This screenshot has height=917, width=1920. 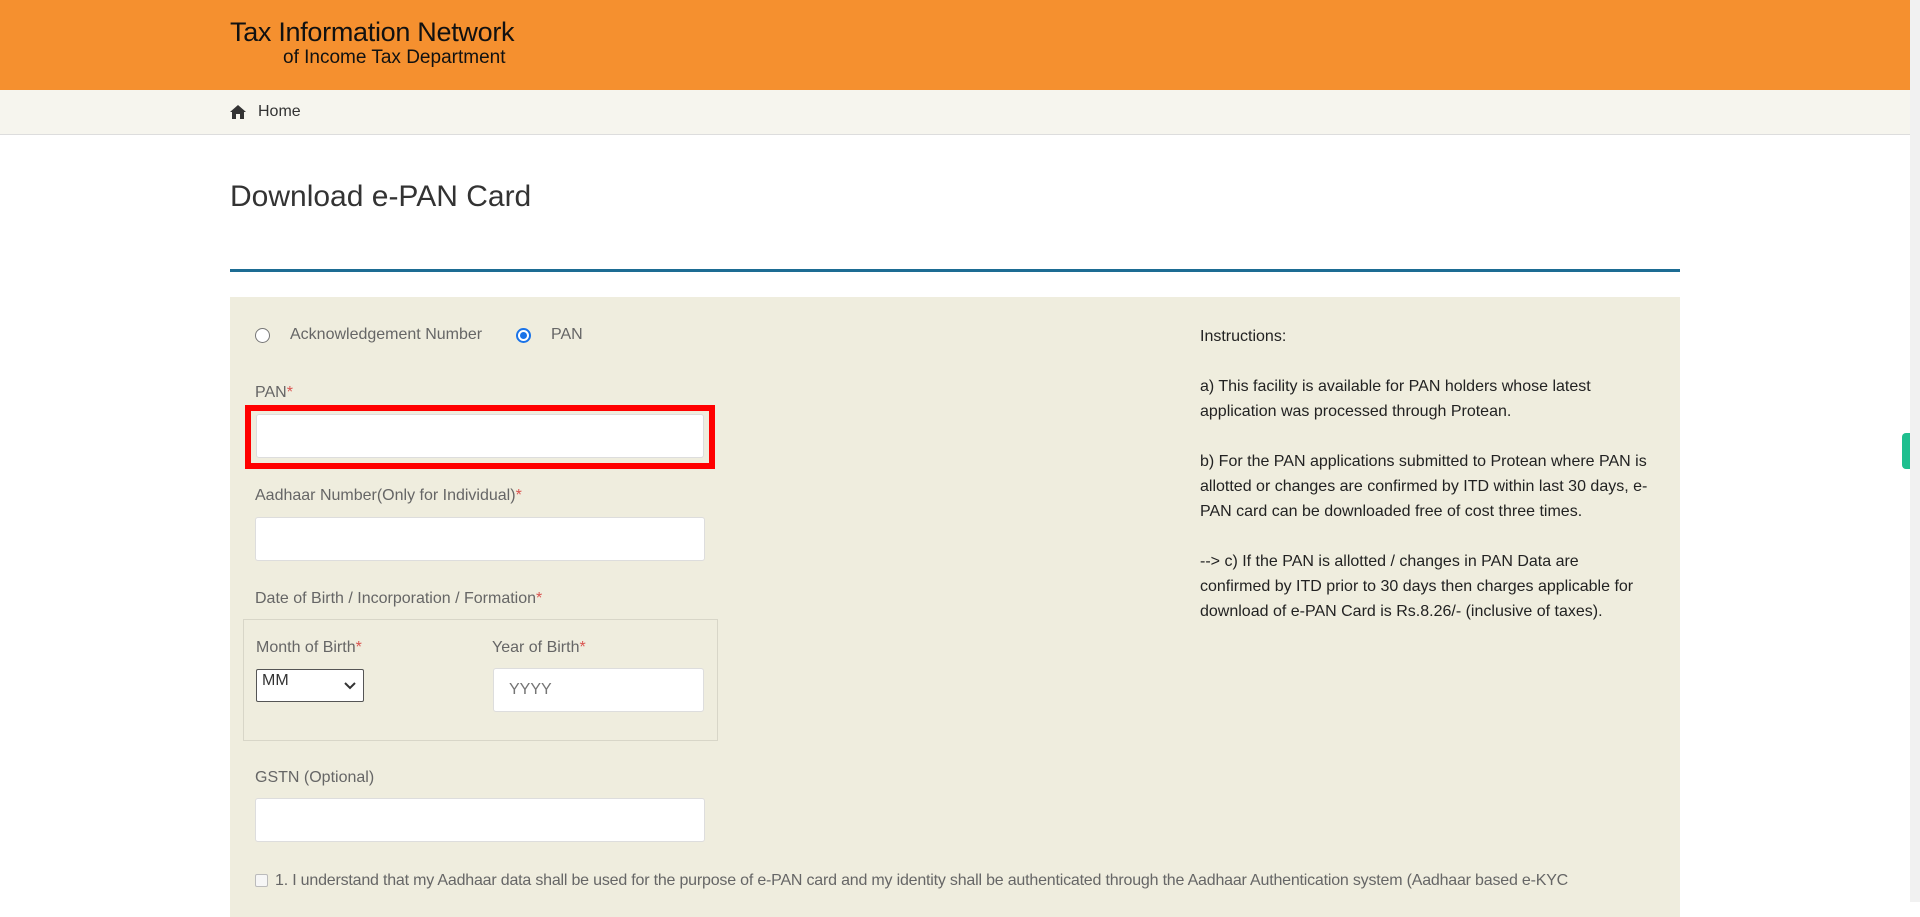 What do you see at coordinates (1243, 336) in the screenshot?
I see `instructions-heading: Instructions:` at bounding box center [1243, 336].